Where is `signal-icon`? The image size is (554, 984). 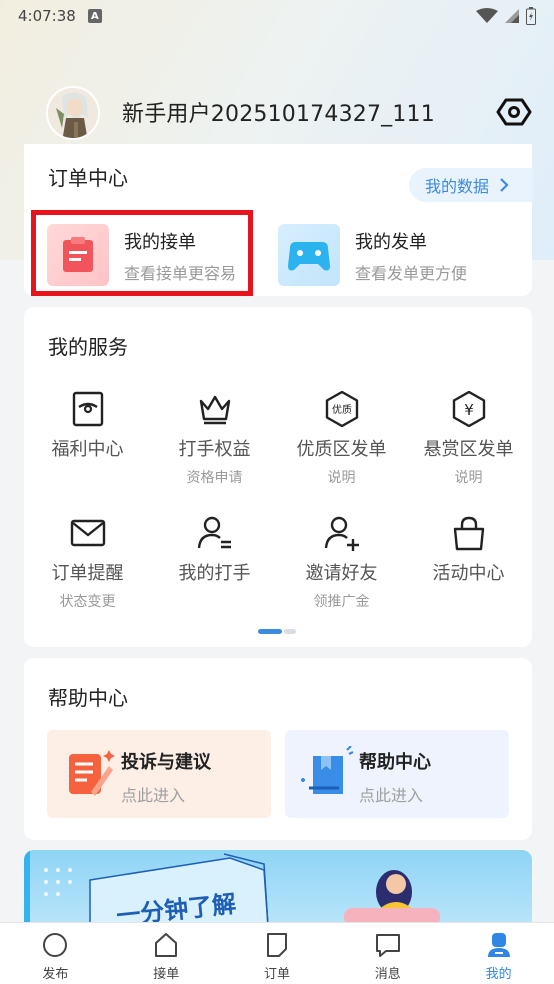 signal-icon is located at coordinates (512, 16).